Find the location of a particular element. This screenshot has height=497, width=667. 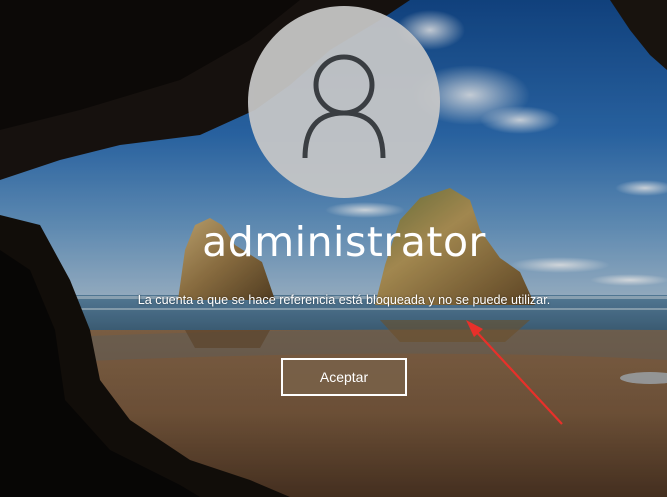

accept-button: Aceptar is located at coordinates (344, 377).